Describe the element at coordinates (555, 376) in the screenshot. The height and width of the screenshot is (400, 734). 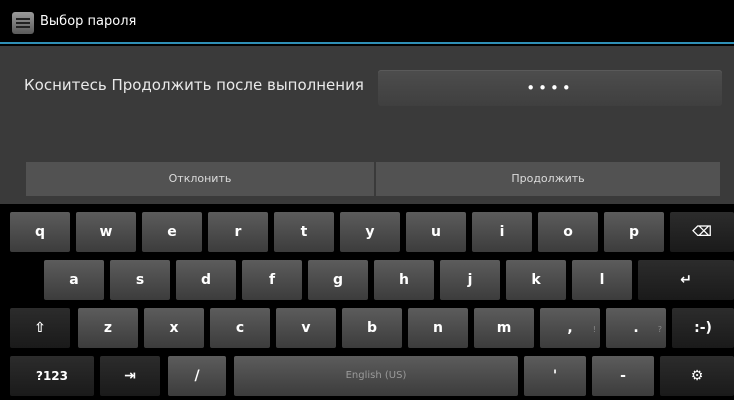
I see `apostrophe-key: '` at that location.